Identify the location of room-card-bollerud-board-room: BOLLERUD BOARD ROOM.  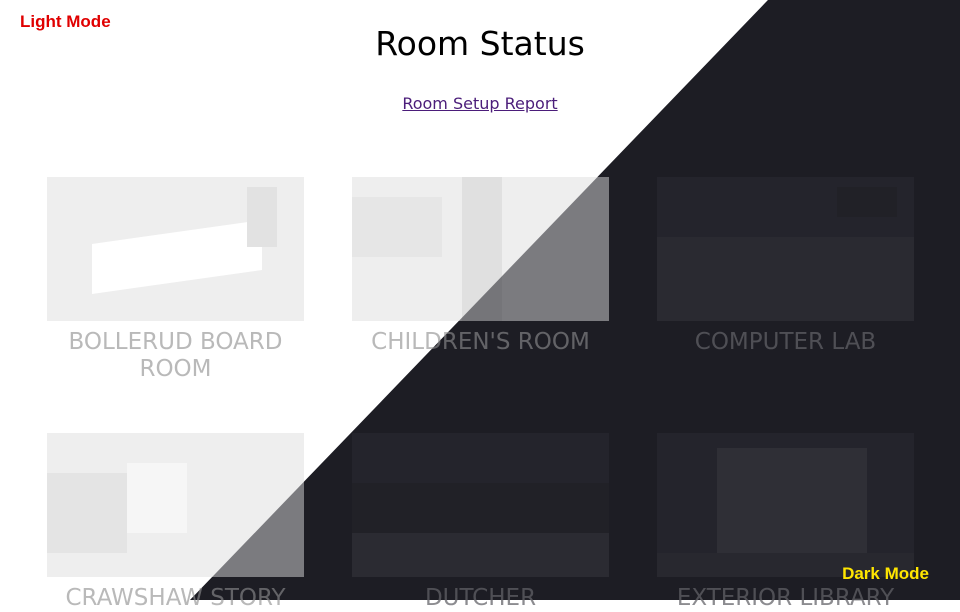
(175, 280).